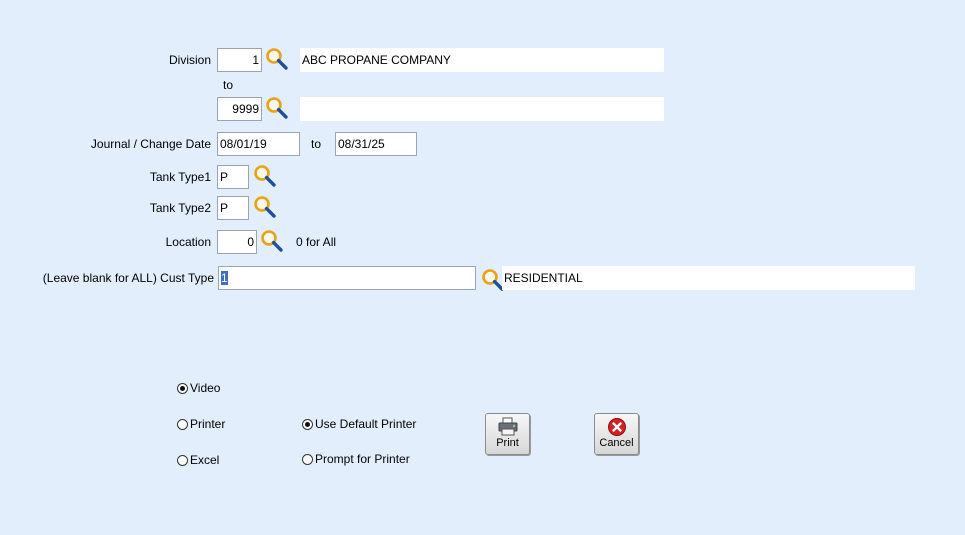  I want to click on cancel-button-label: Cancel, so click(616, 443).